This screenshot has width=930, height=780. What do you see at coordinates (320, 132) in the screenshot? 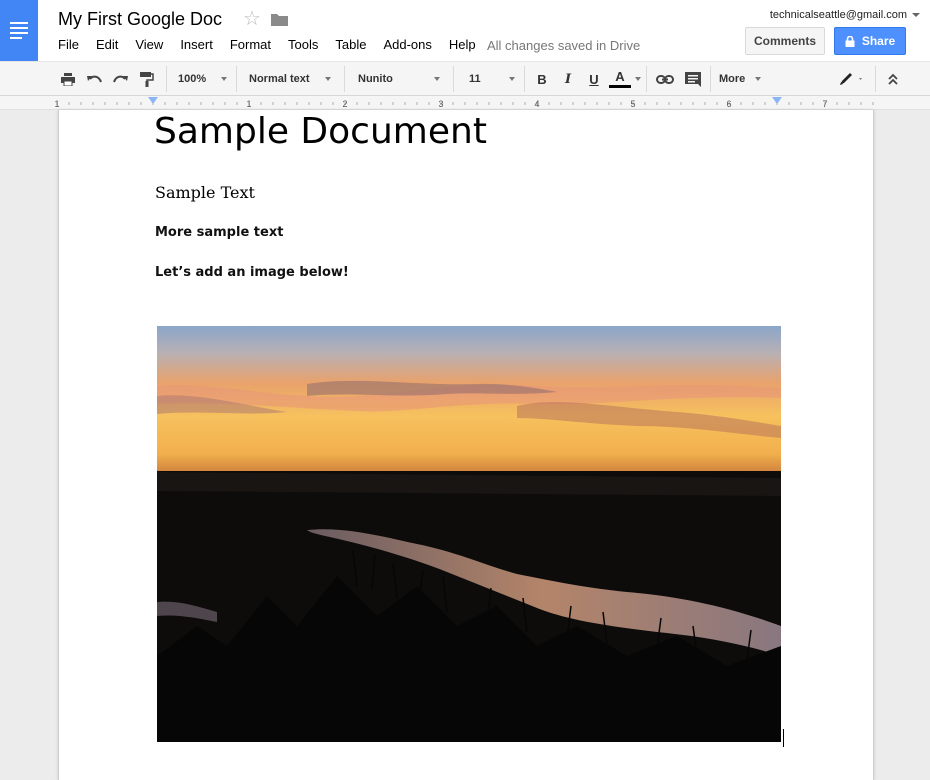
I see `document-heading: Sample Document` at bounding box center [320, 132].